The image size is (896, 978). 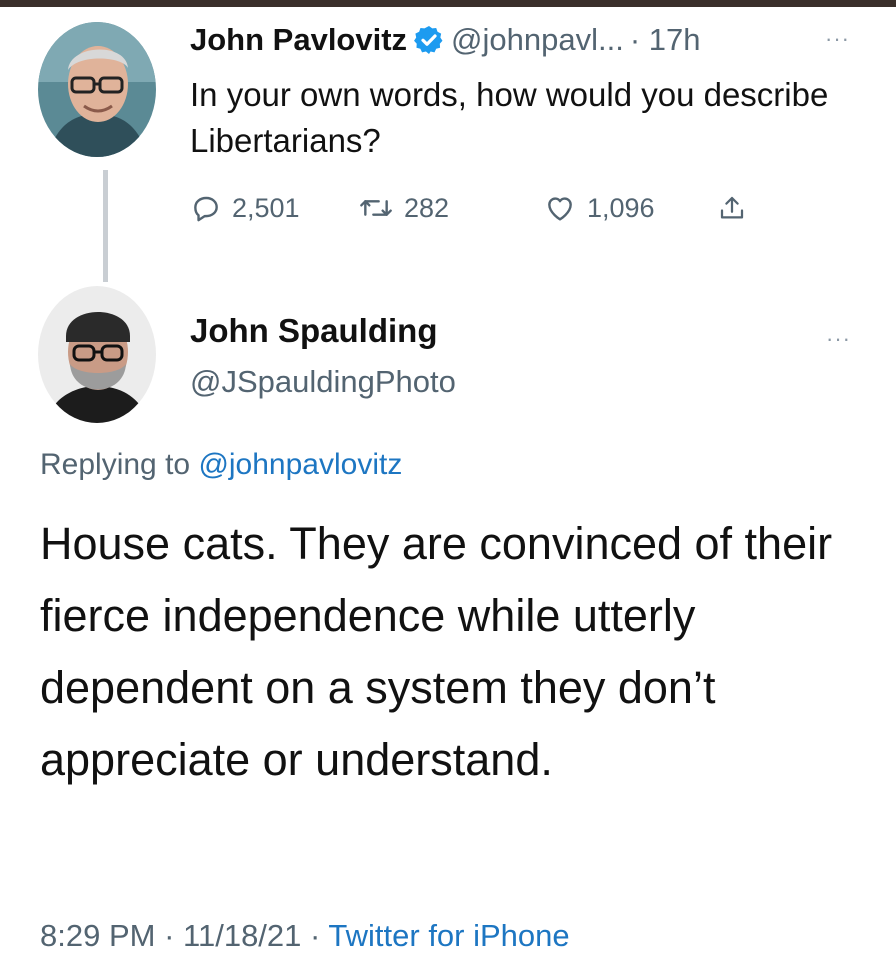 What do you see at coordinates (97, 89) in the screenshot?
I see `avatar-john-pavlovitz` at bounding box center [97, 89].